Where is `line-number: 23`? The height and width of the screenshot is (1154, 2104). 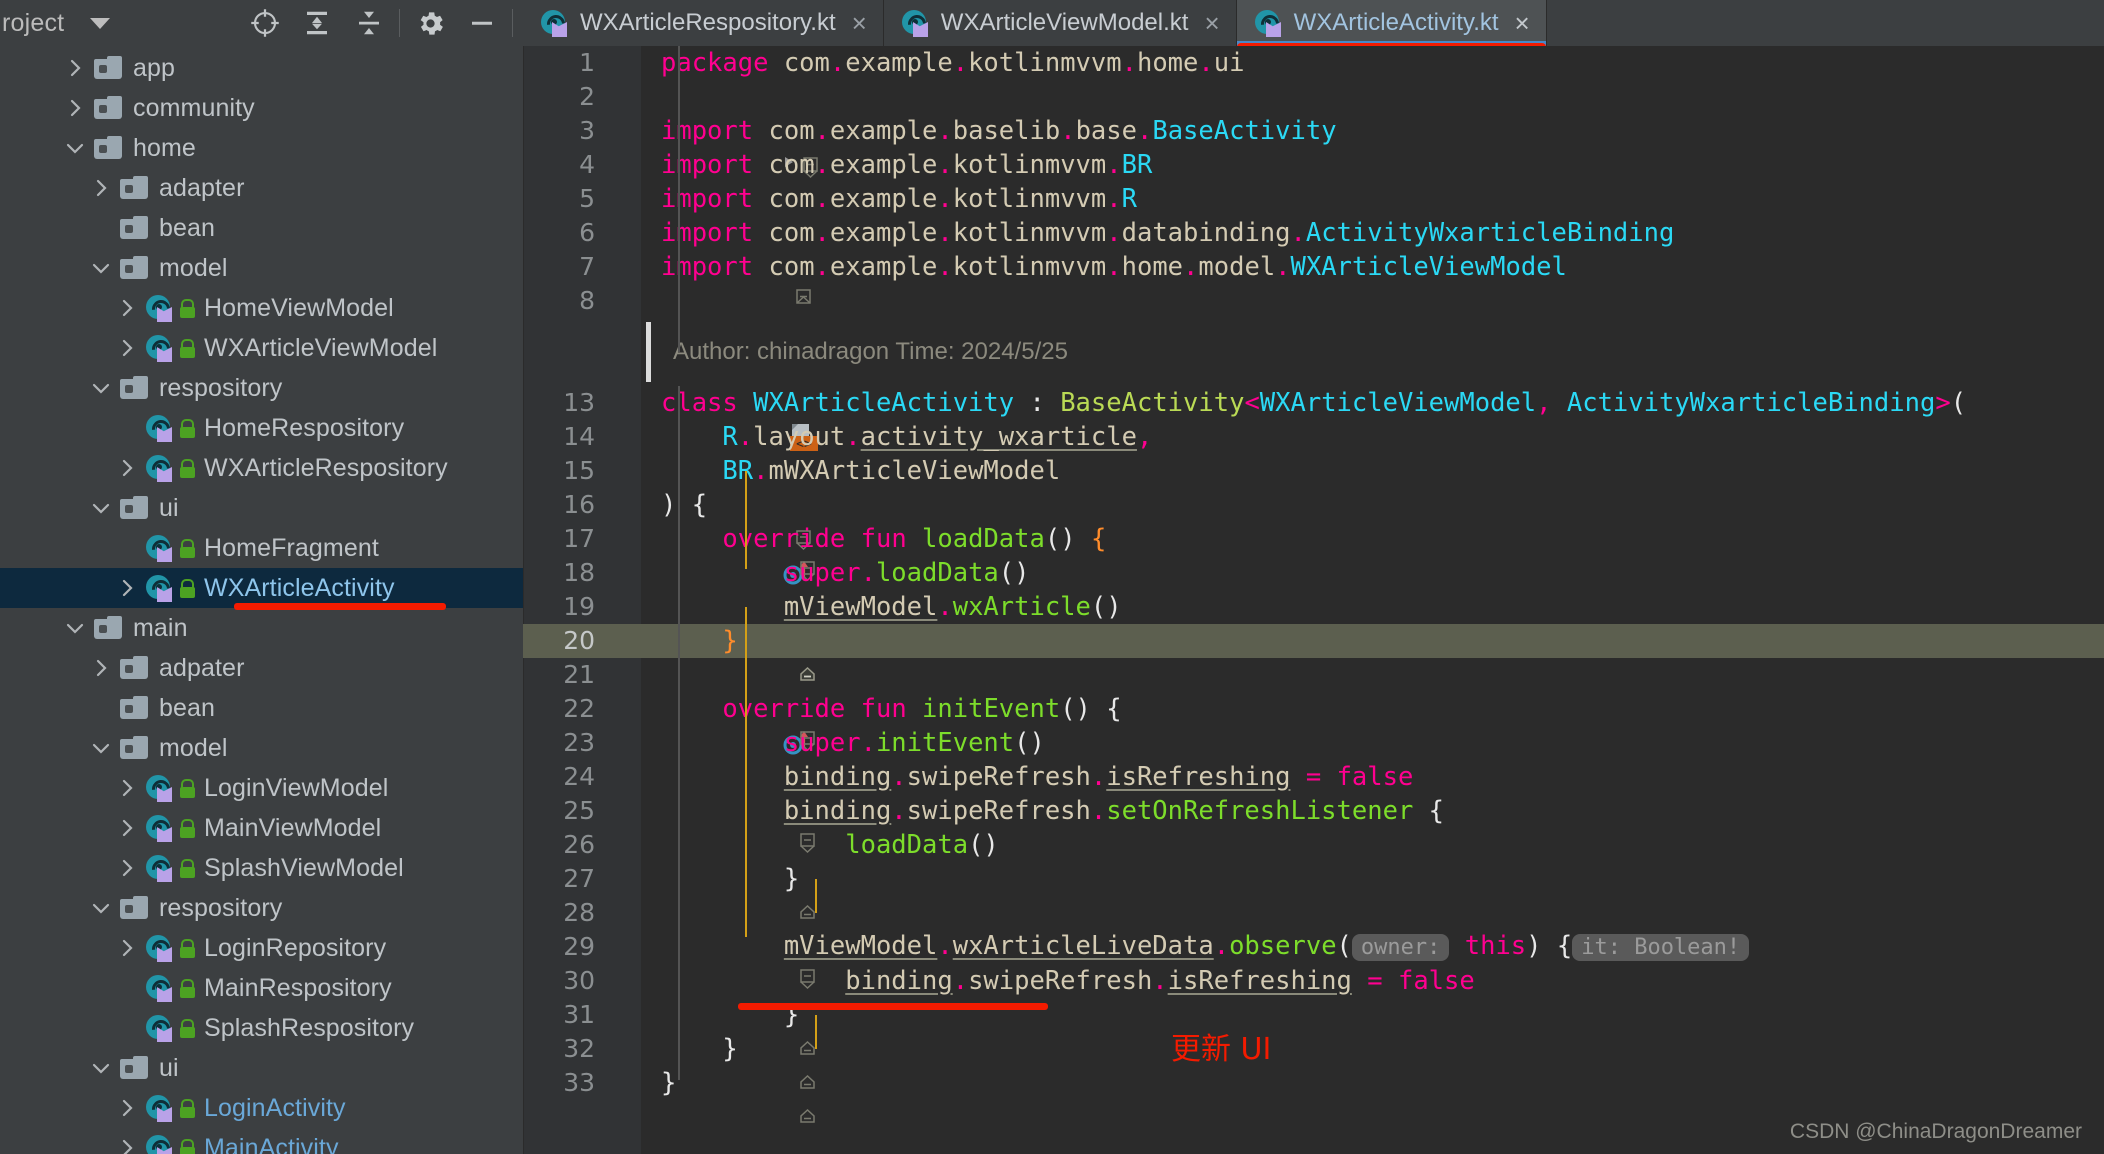
line-number: 23 is located at coordinates (579, 742).